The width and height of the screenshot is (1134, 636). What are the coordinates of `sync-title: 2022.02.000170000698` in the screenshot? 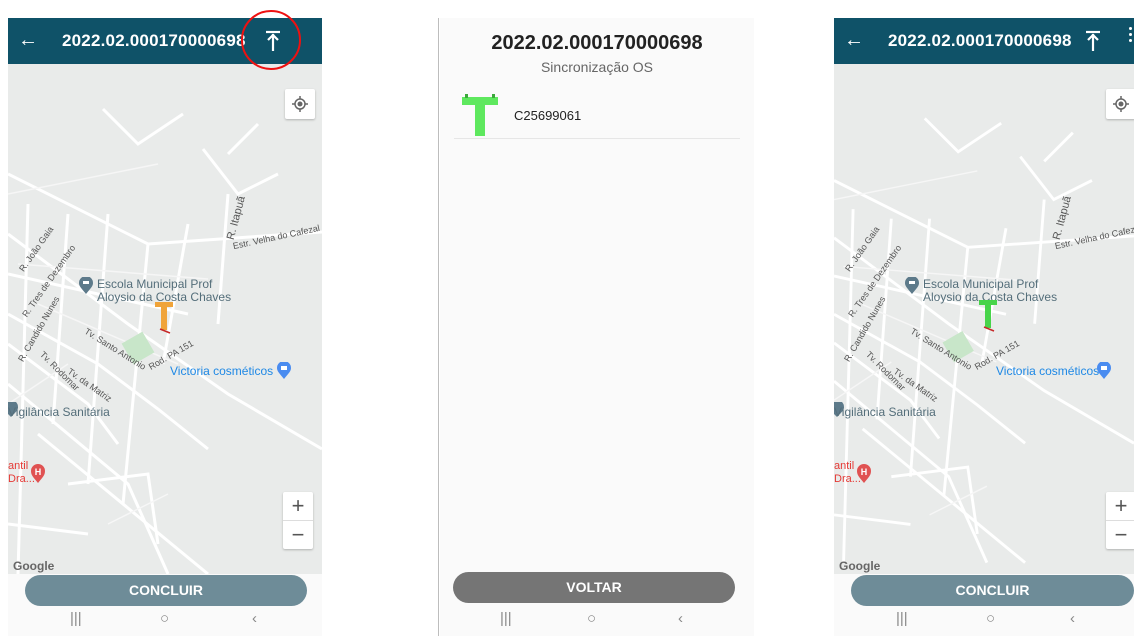 It's located at (597, 43).